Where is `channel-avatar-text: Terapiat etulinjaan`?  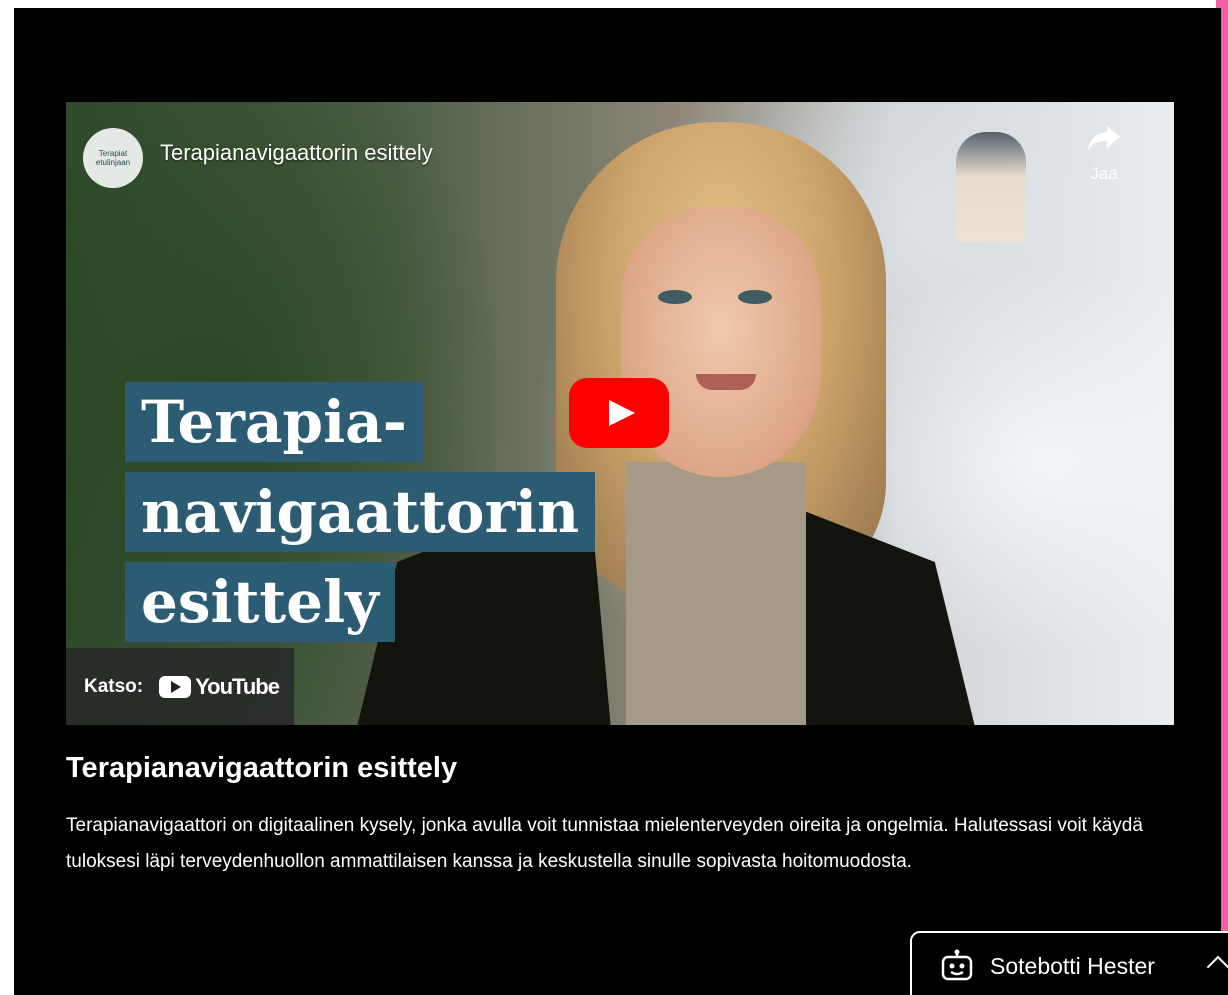
channel-avatar-text: Terapiat etulinjaan is located at coordinates (113, 158).